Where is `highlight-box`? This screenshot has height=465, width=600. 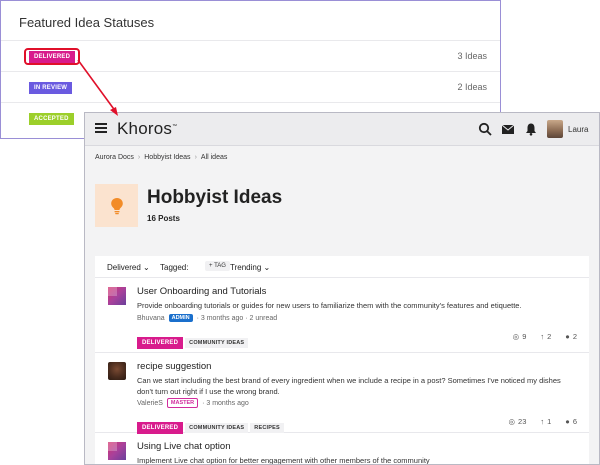
highlight-box is located at coordinates (52, 56).